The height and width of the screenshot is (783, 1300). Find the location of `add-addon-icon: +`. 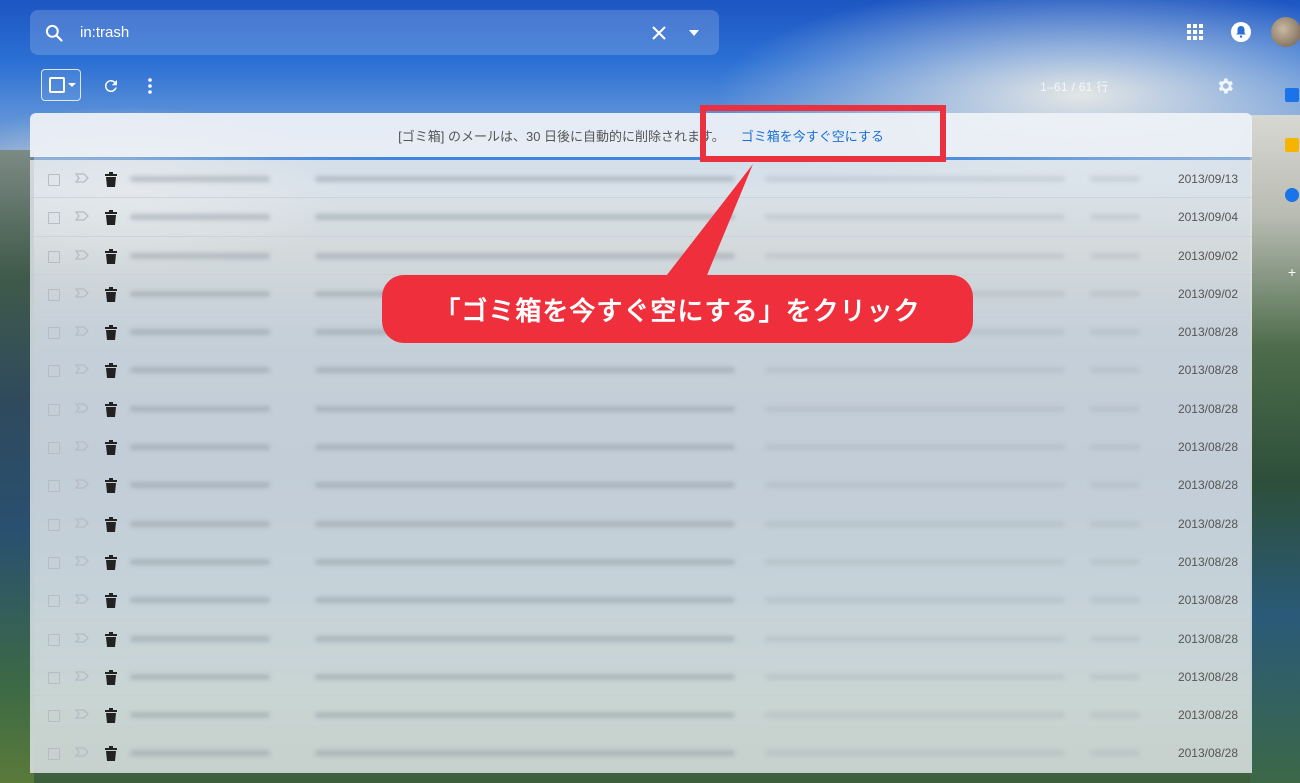

add-addon-icon: + is located at coordinates (1292, 272).